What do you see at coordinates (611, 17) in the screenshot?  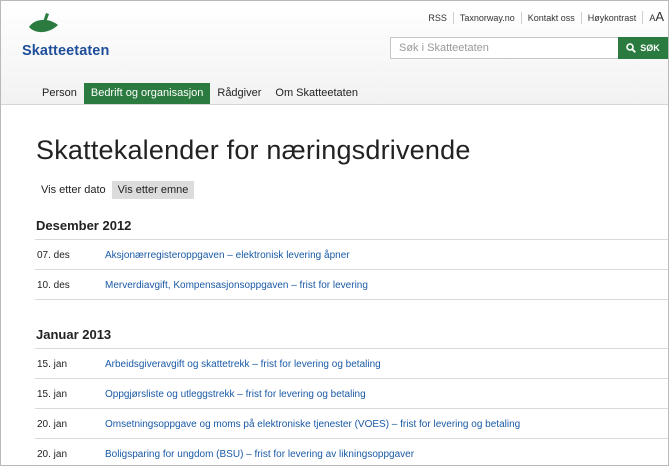 I see `high-contrast-link: Høykontrast` at bounding box center [611, 17].